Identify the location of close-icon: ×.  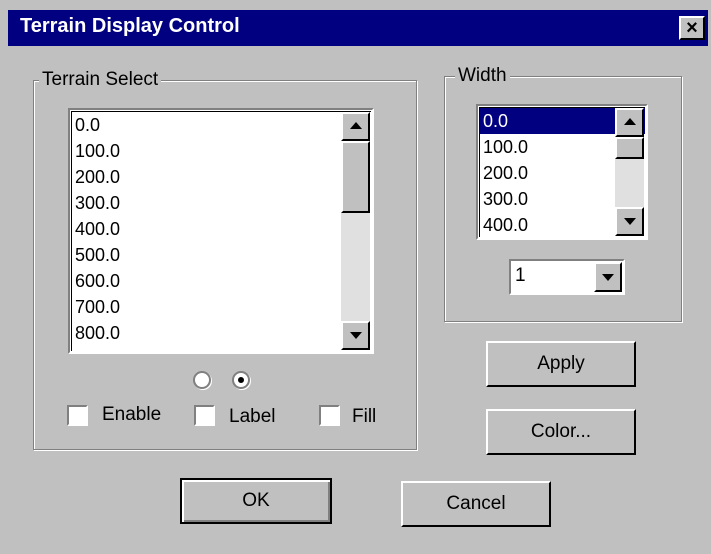
(692, 28).